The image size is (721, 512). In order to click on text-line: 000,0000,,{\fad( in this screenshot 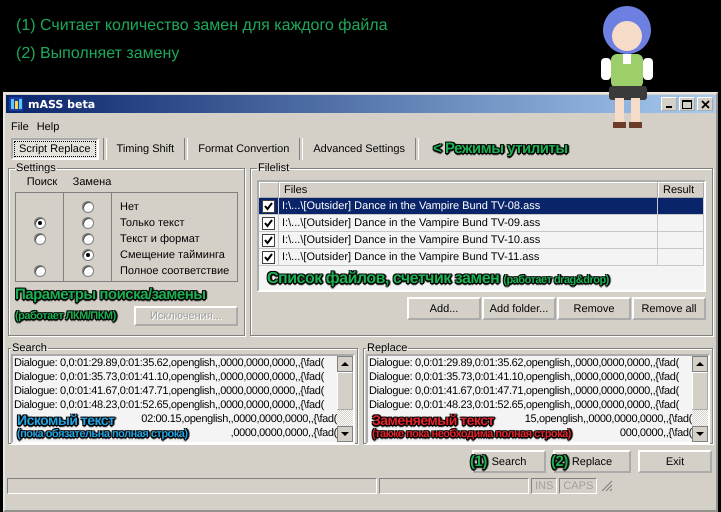, I will do `click(656, 433)`.